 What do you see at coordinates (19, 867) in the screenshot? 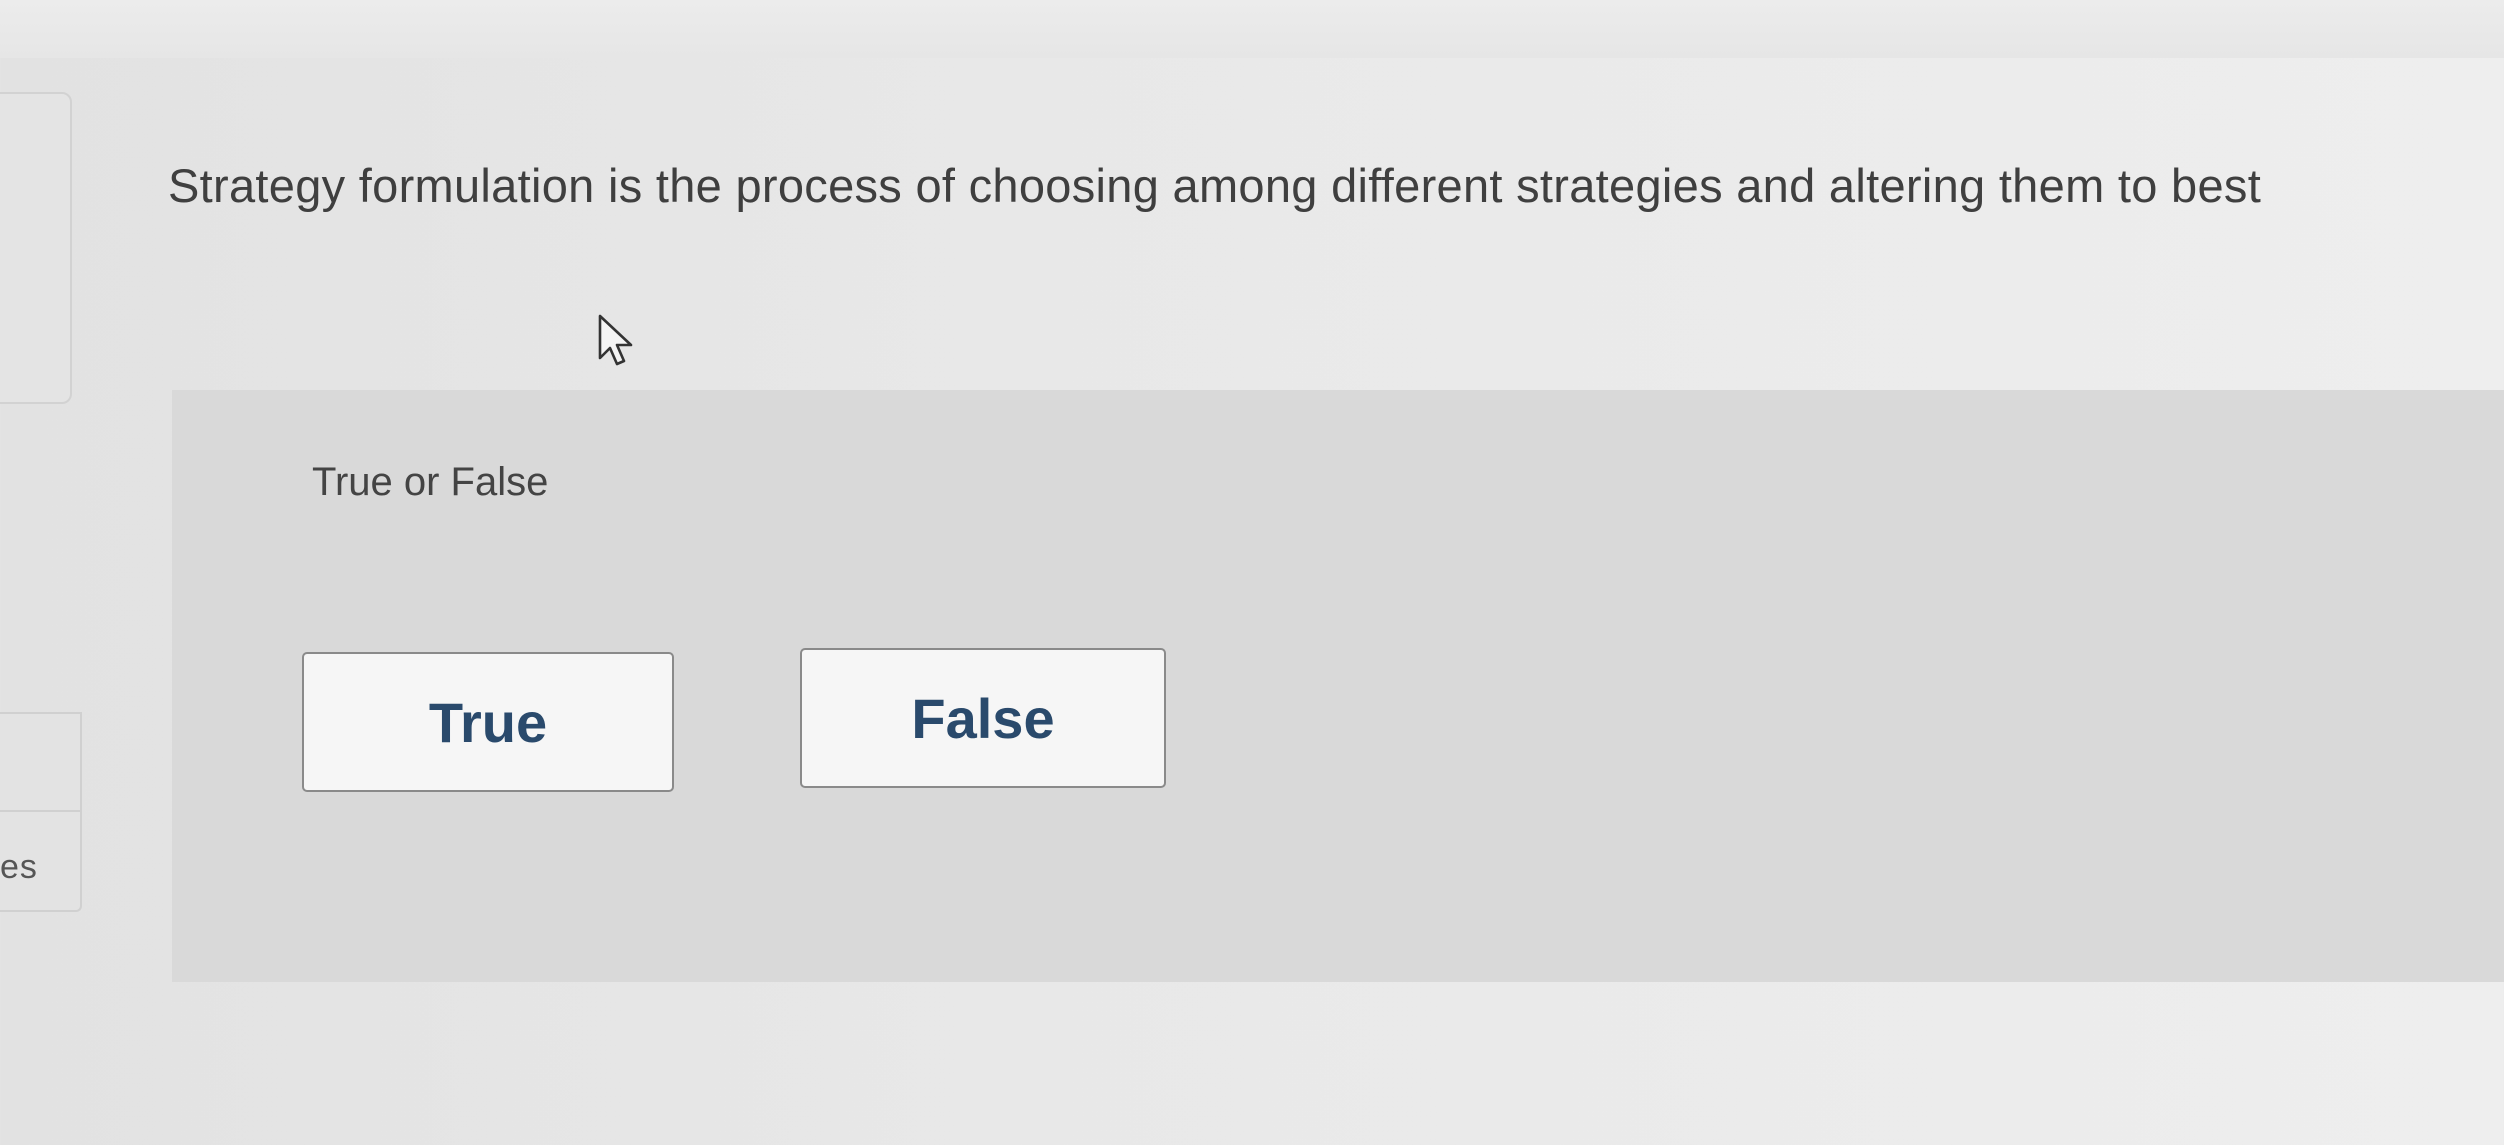
I see `sidebar-item-label: es` at bounding box center [19, 867].